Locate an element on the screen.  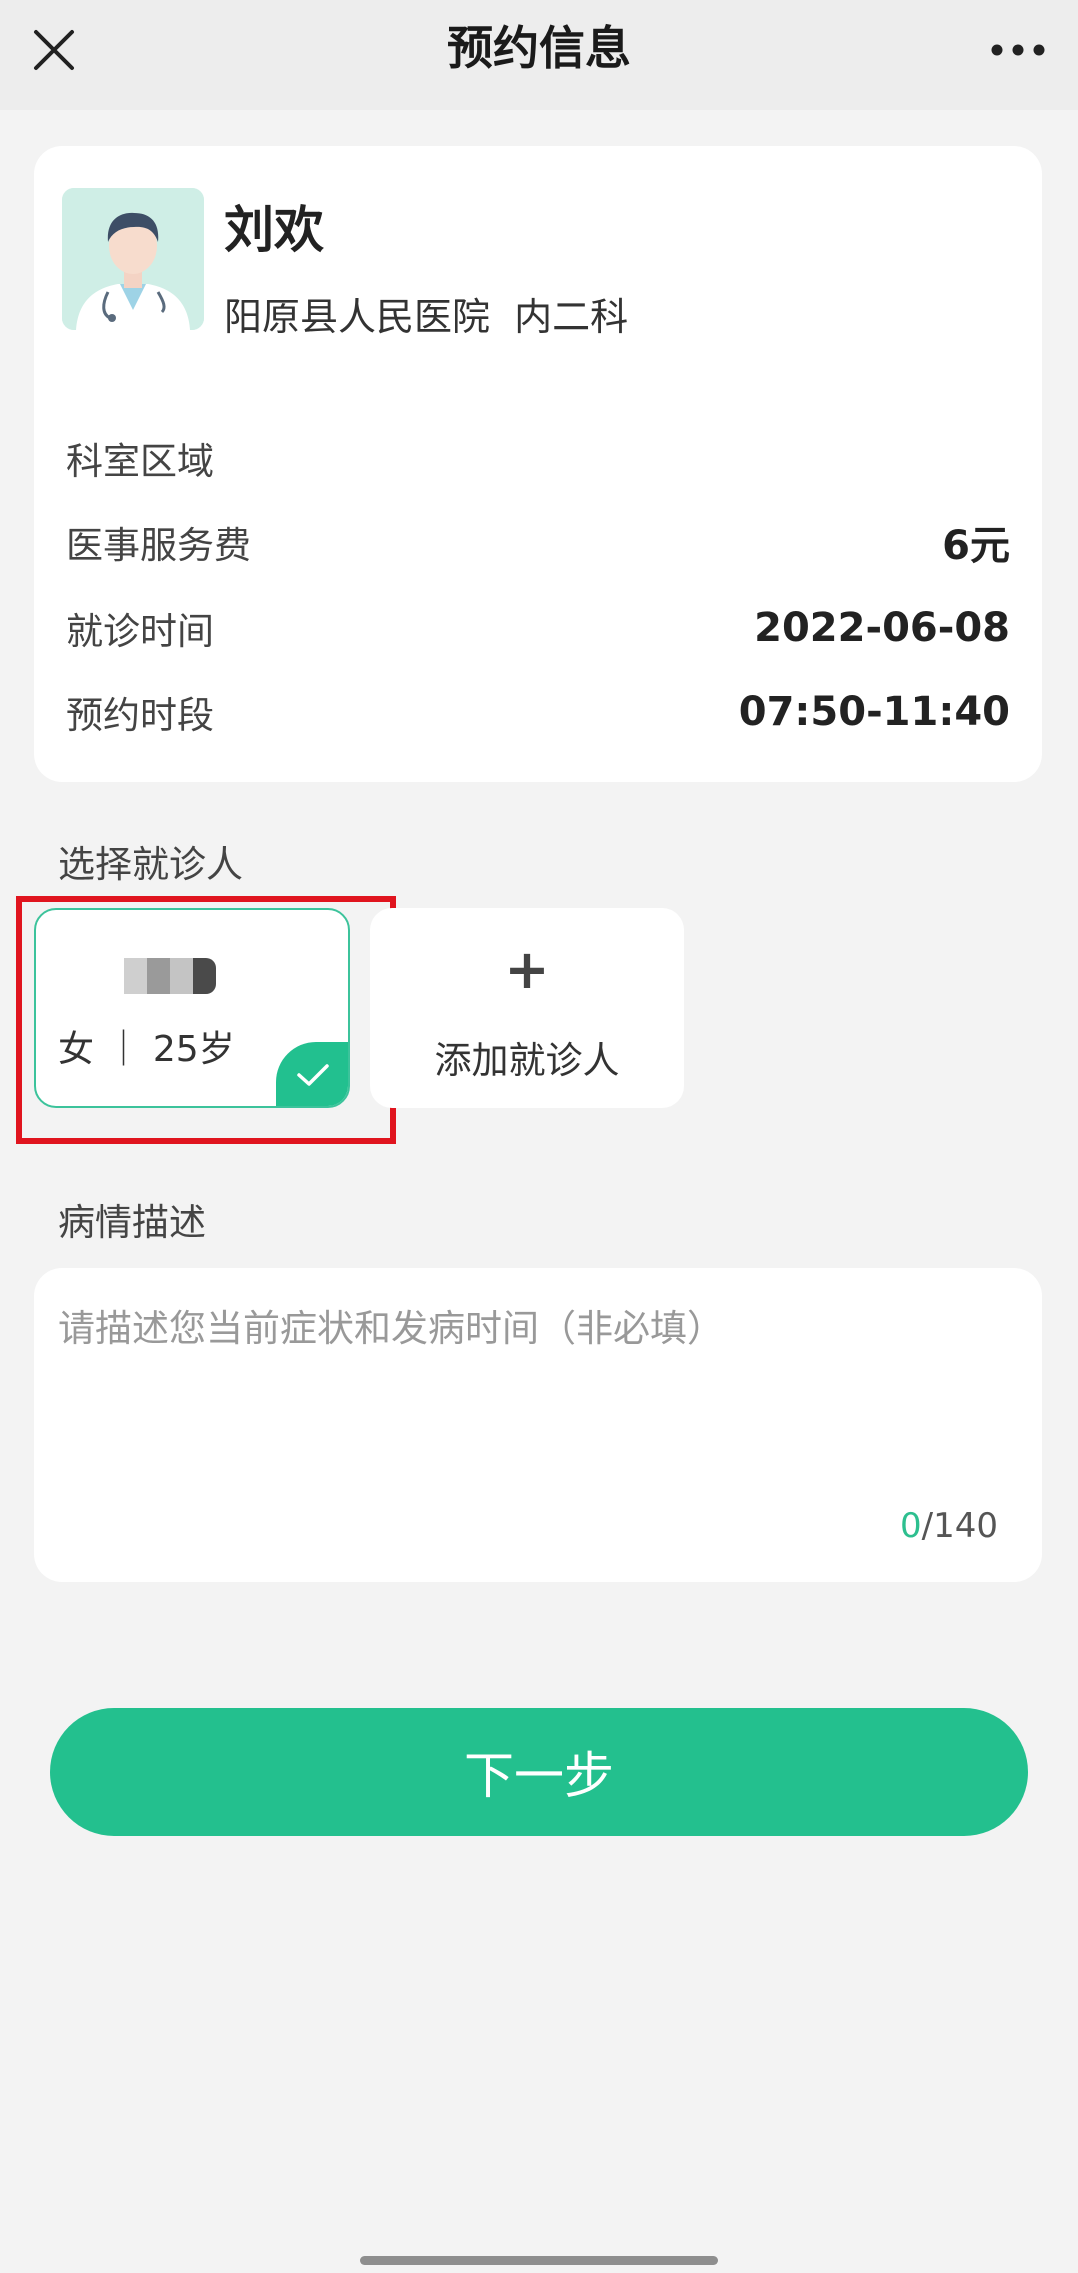
info-label: 就诊时间 is located at coordinates (140, 631).